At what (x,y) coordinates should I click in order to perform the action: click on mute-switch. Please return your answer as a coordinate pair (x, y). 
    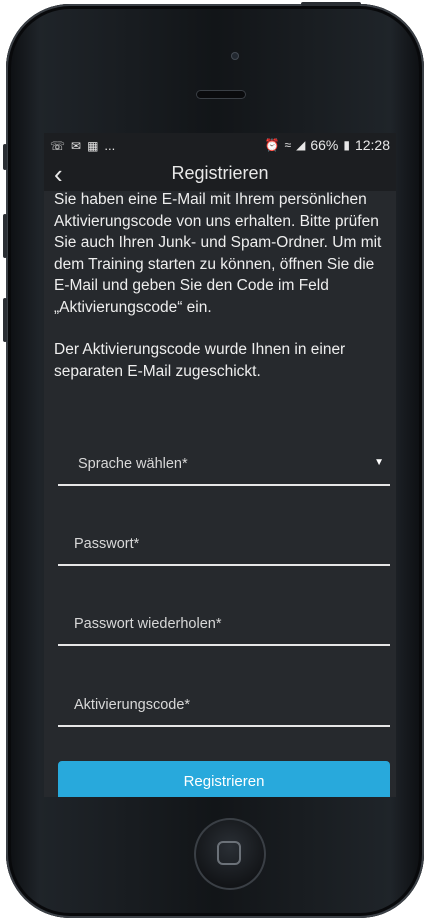
    Looking at the image, I should click on (5, 320).